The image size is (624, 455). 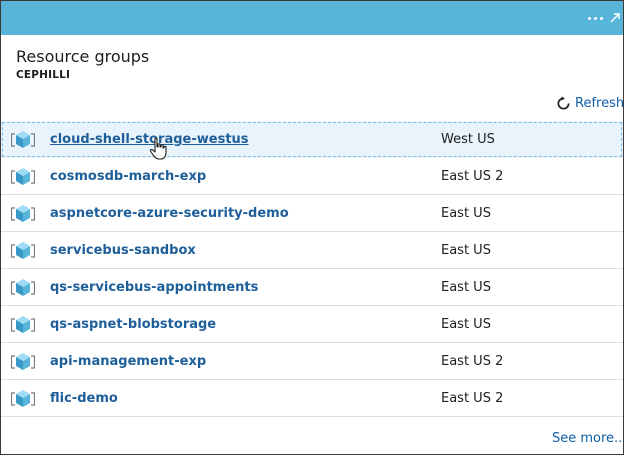 What do you see at coordinates (128, 176) in the screenshot?
I see `resource-group-name: cosmosdb-march-exp` at bounding box center [128, 176].